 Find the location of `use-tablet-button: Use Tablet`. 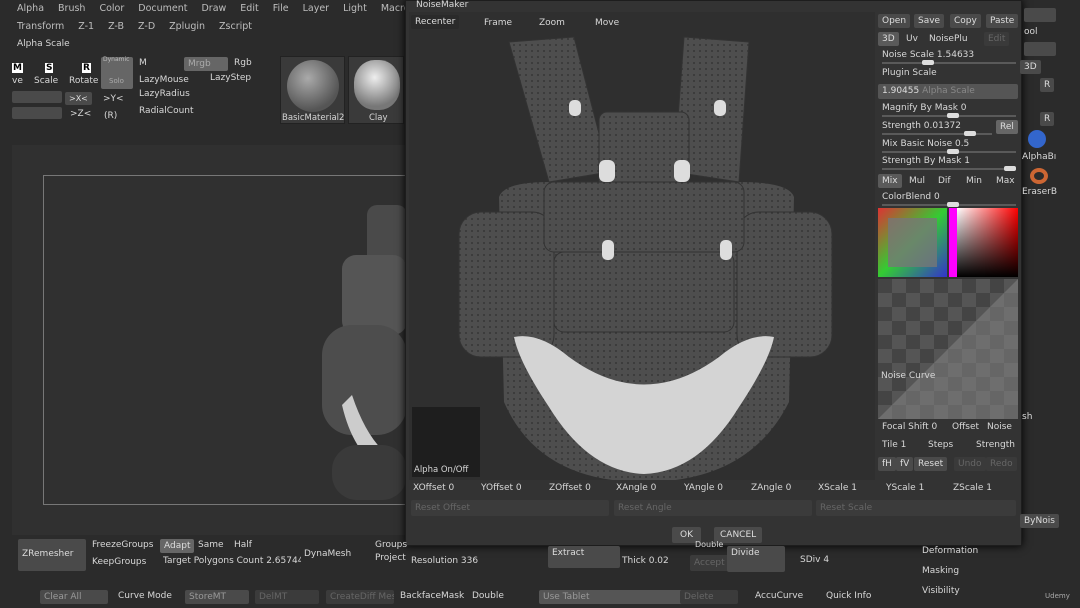

use-tablet-button: Use Tablet is located at coordinates (611, 597).